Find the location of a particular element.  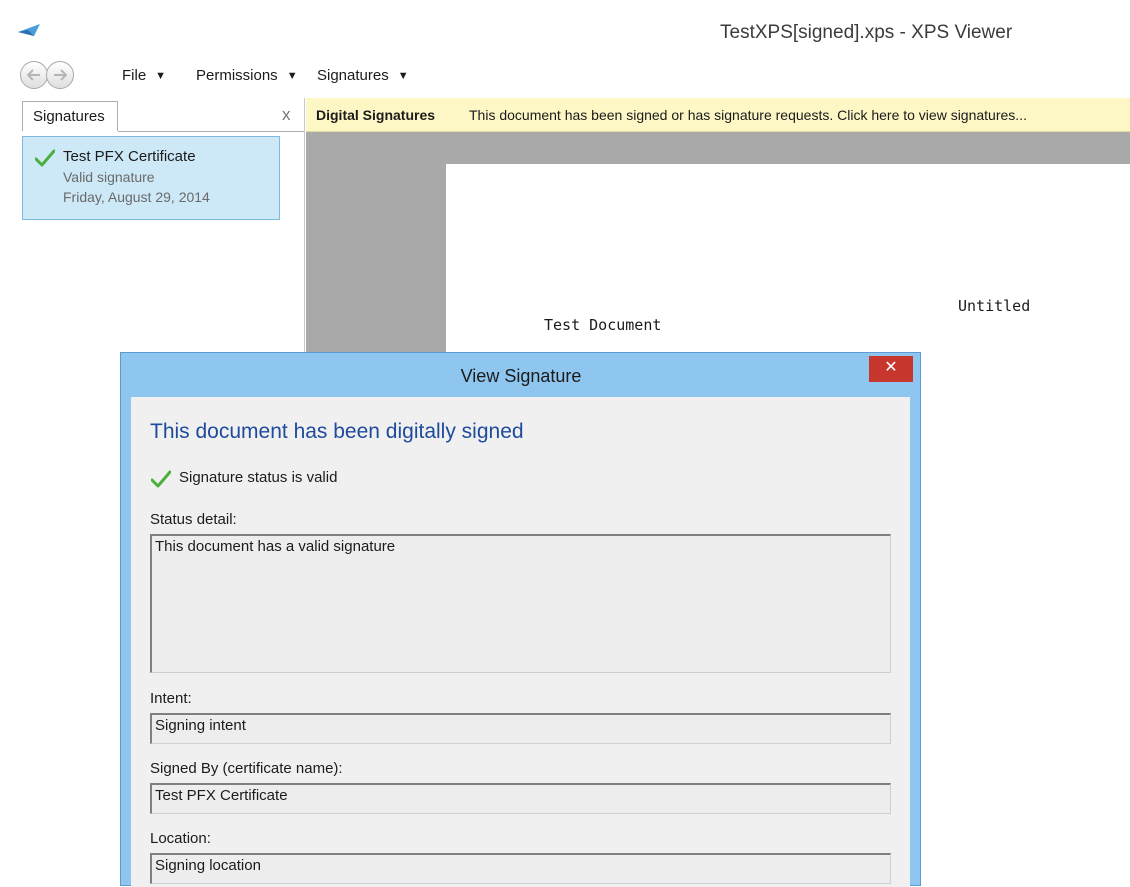

back-arrow-icon is located at coordinates (33, 75).